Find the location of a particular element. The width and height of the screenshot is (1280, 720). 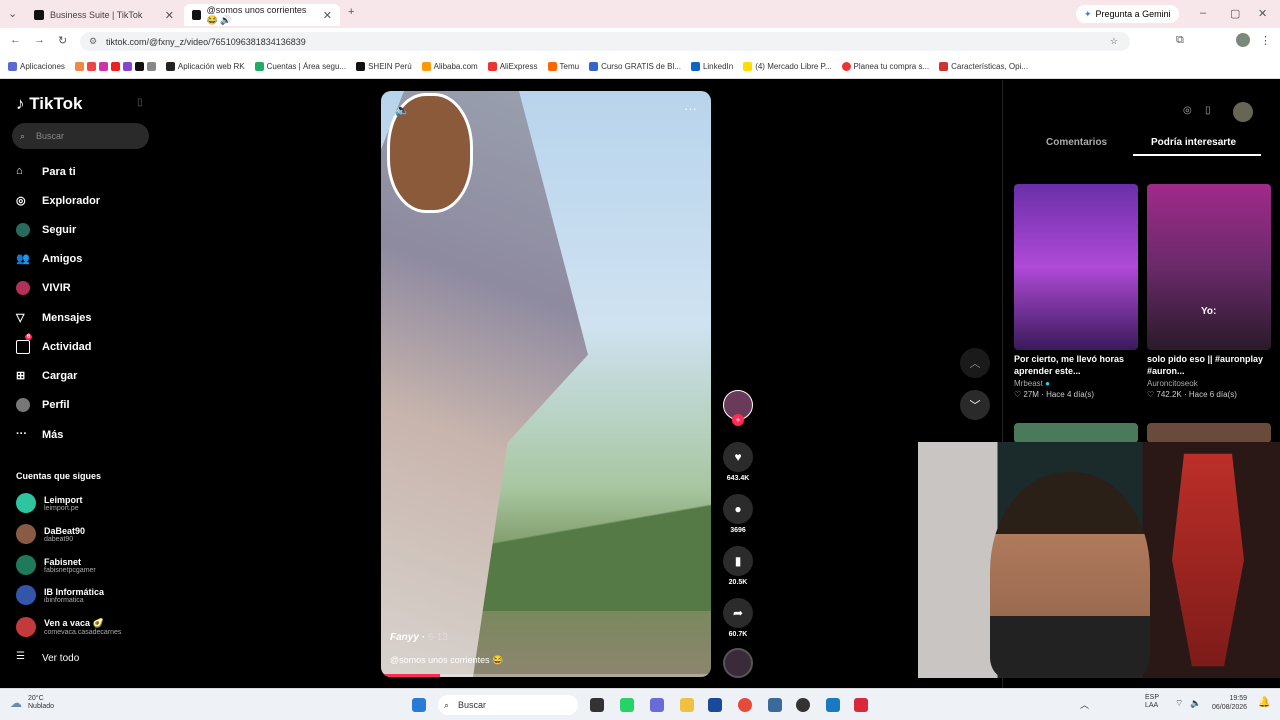

followed-account: IB Informática ibinformatica is located at coordinates (60, 595).